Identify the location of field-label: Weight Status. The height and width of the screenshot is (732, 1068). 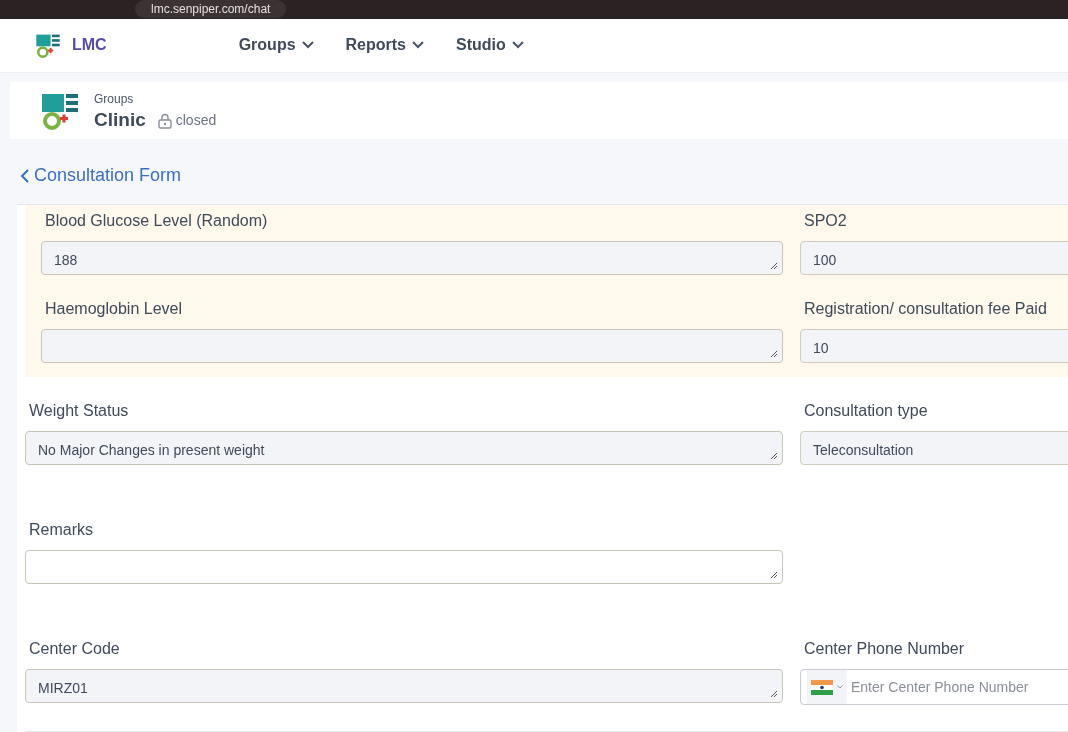
(79, 411).